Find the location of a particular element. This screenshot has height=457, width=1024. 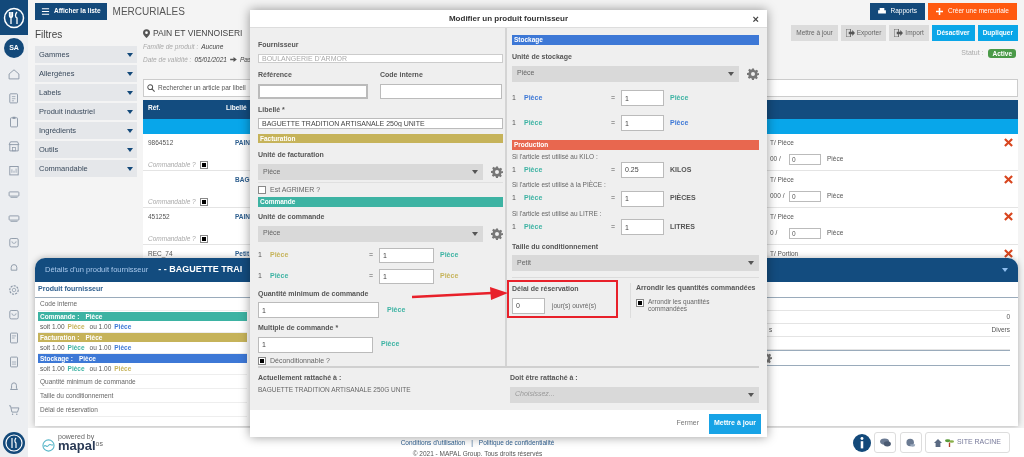

cart-icon is located at coordinates (14, 410).